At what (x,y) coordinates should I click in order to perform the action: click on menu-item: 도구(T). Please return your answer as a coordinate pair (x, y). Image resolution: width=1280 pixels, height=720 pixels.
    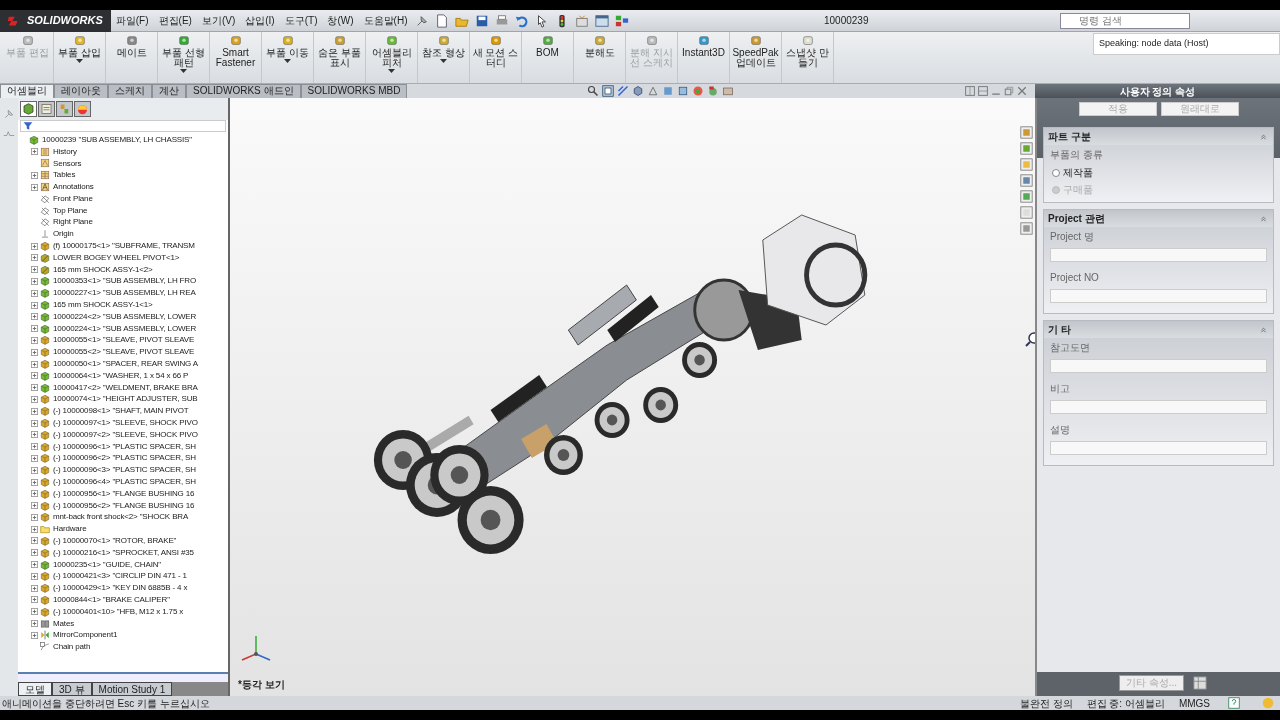
    Looking at the image, I should click on (301, 20).